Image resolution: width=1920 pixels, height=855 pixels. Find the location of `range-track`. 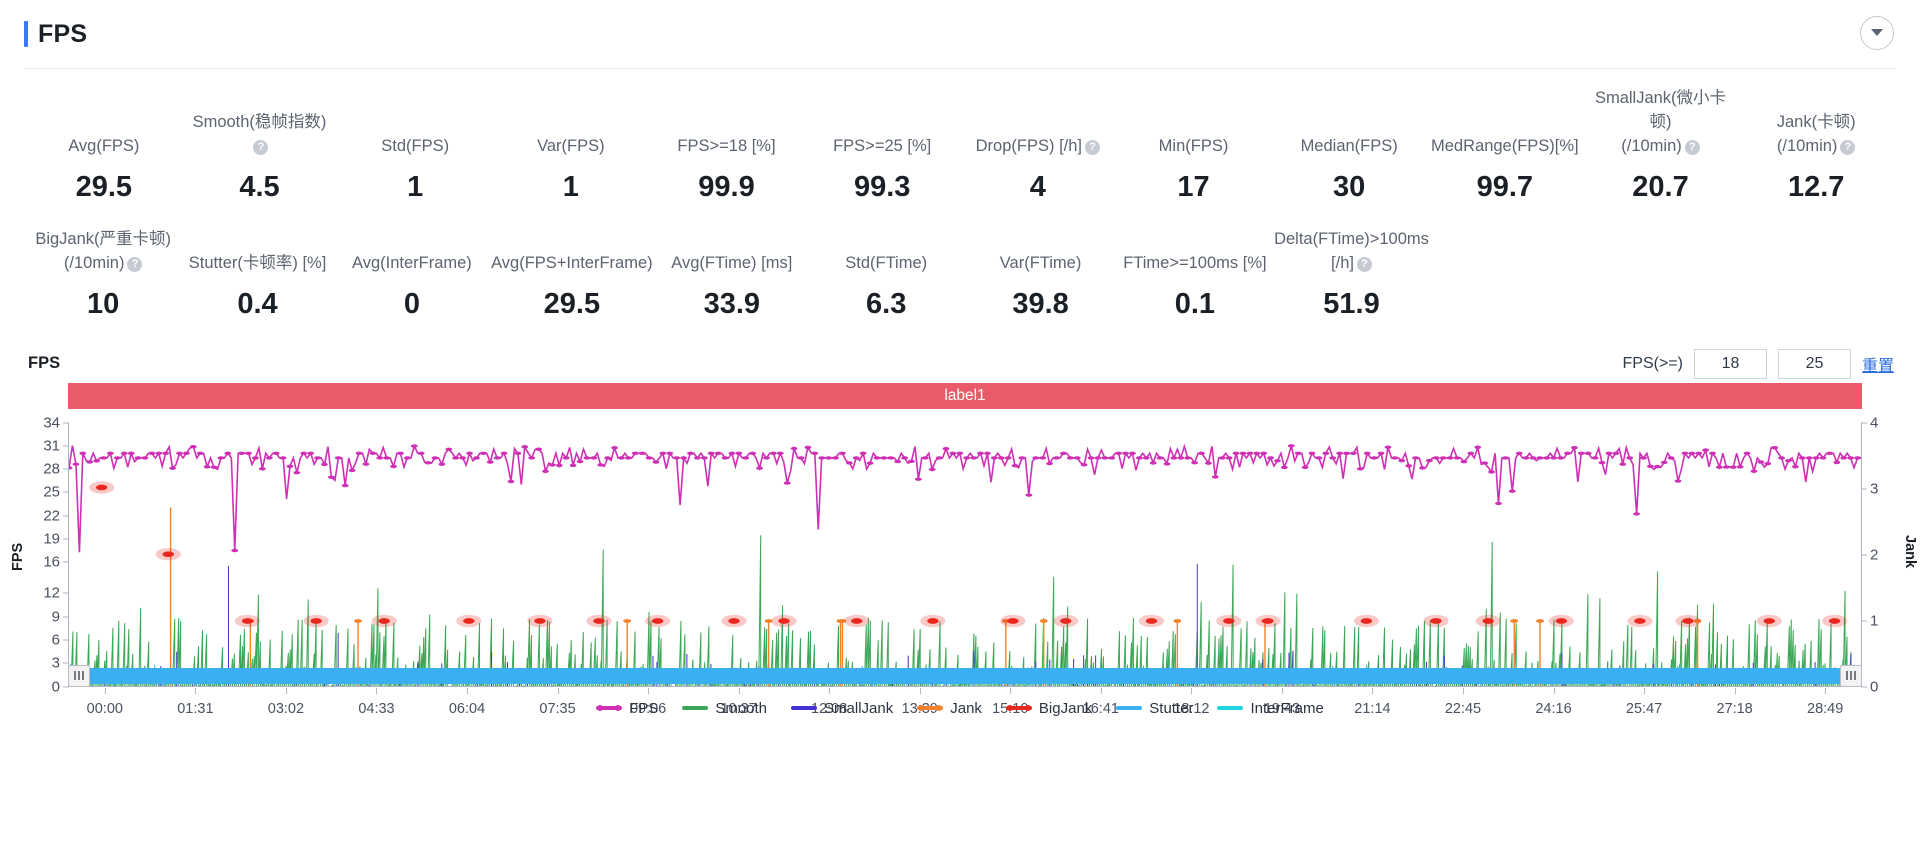

range-track is located at coordinates (965, 675).